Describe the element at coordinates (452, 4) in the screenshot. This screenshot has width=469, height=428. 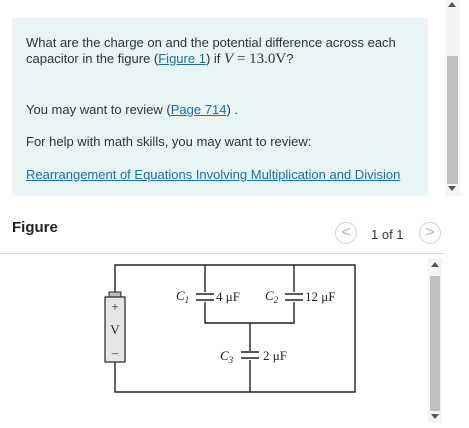
I see `scroll-up-arrow-icon` at that location.